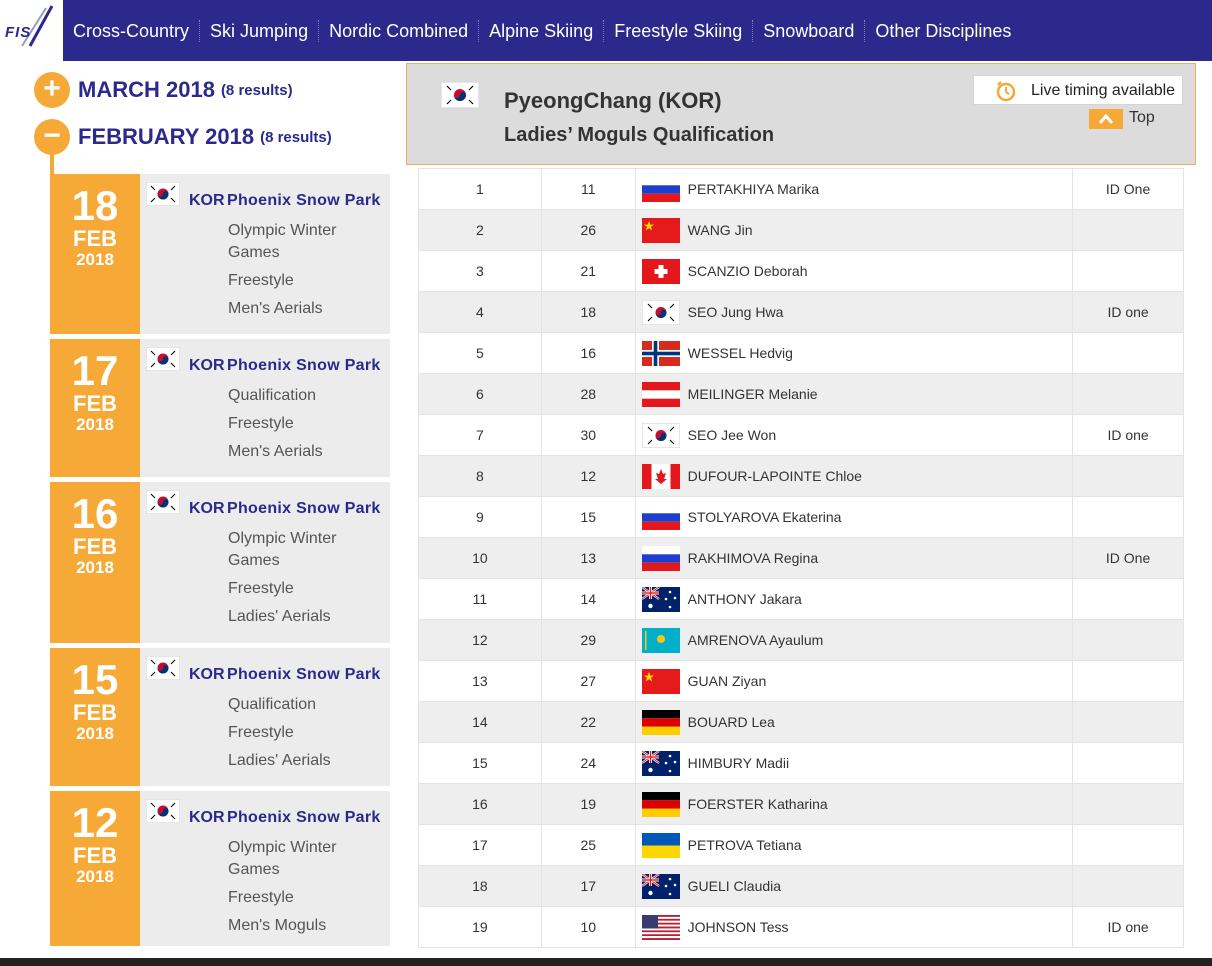 This screenshot has width=1212, height=966. I want to click on result-row: 13 27 GUAN Ziyan, so click(801, 681).